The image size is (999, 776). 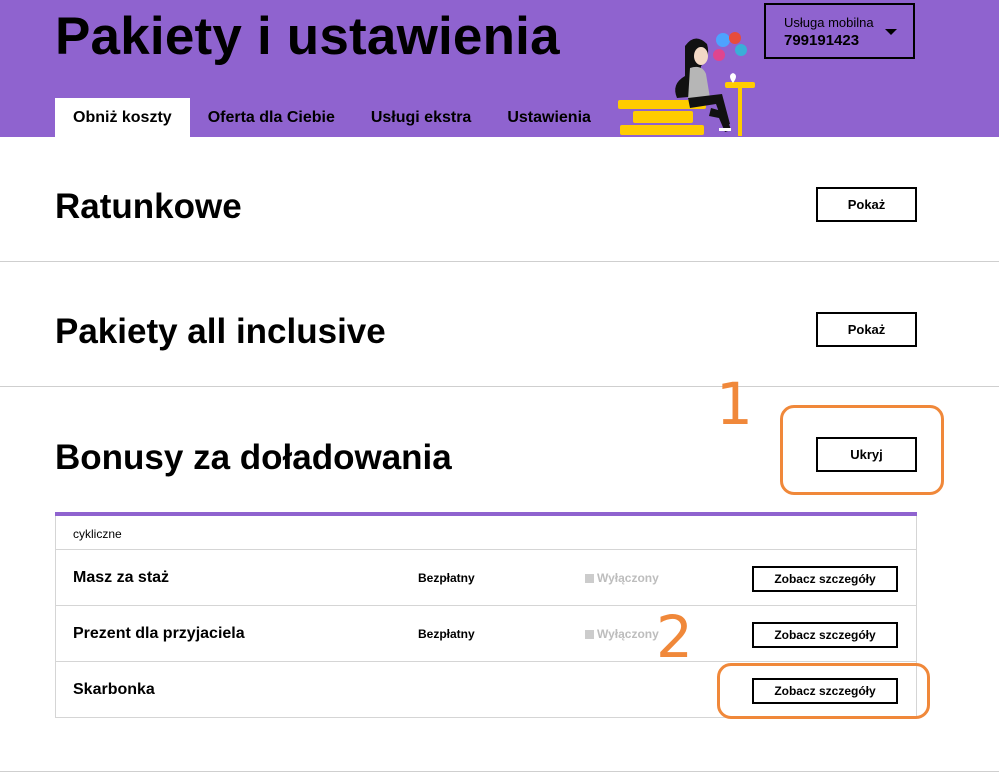 What do you see at coordinates (421, 117) in the screenshot?
I see `tab-uslugi-ekstra: Usługi ekstra` at bounding box center [421, 117].